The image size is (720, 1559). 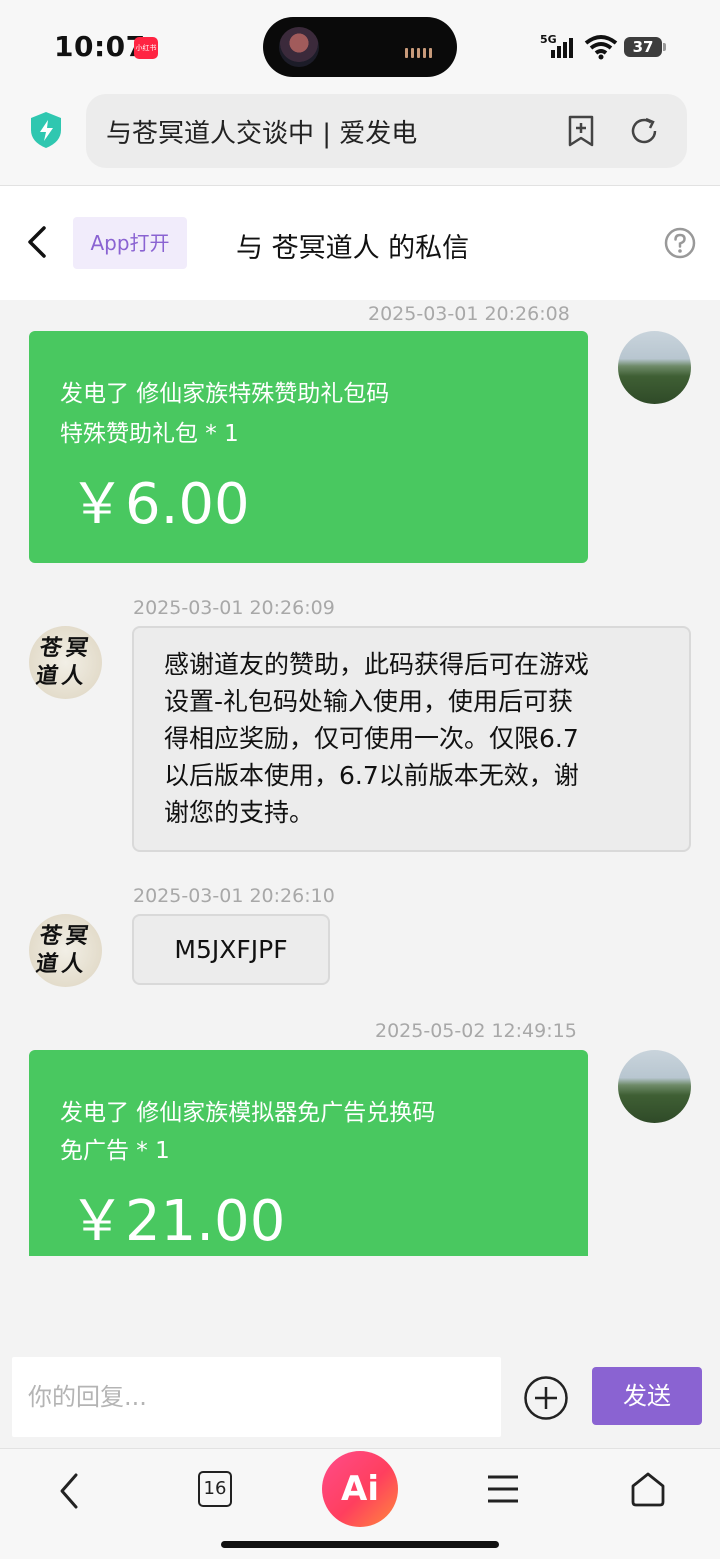 I want to click on open-in-app-button: App打开, so click(x=130, y=243).